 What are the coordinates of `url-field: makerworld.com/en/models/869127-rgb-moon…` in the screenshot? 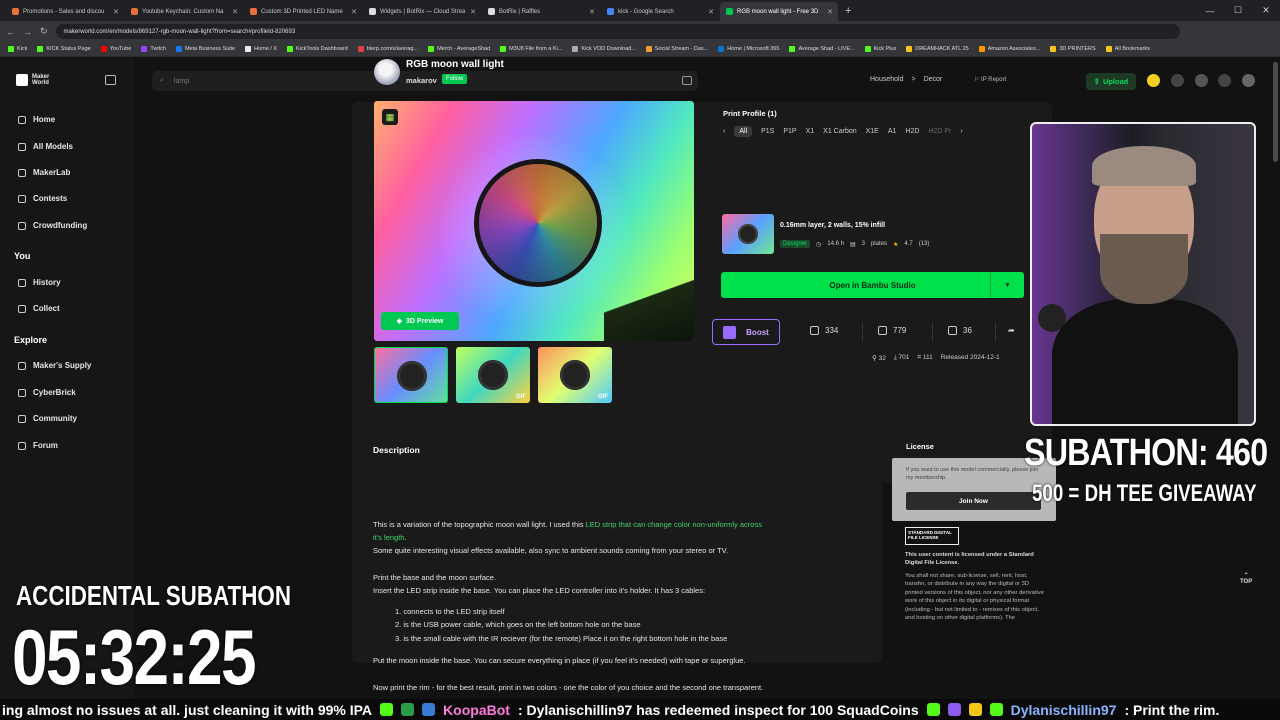 It's located at (617, 31).